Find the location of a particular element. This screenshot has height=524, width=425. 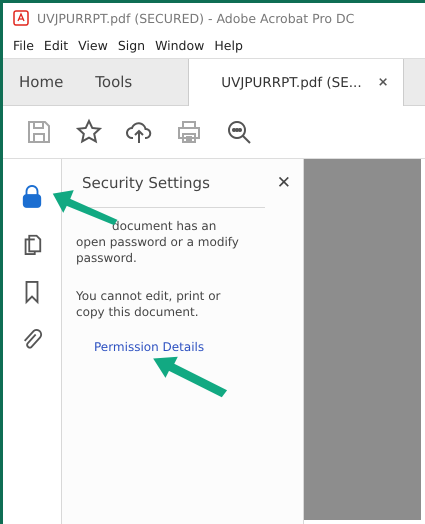

menu-item: File is located at coordinates (23, 45).